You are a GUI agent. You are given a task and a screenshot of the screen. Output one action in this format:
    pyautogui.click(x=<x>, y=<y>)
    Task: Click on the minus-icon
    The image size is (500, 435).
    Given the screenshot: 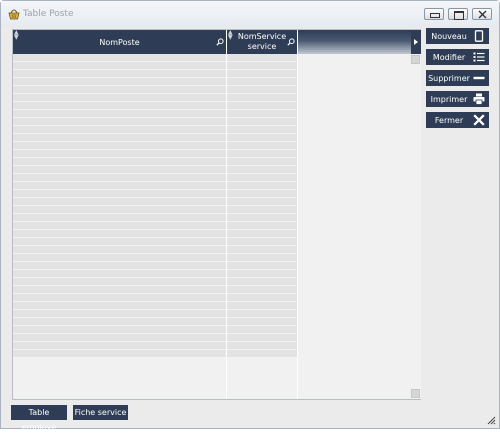 What is the action you would take?
    pyautogui.click(x=479, y=78)
    